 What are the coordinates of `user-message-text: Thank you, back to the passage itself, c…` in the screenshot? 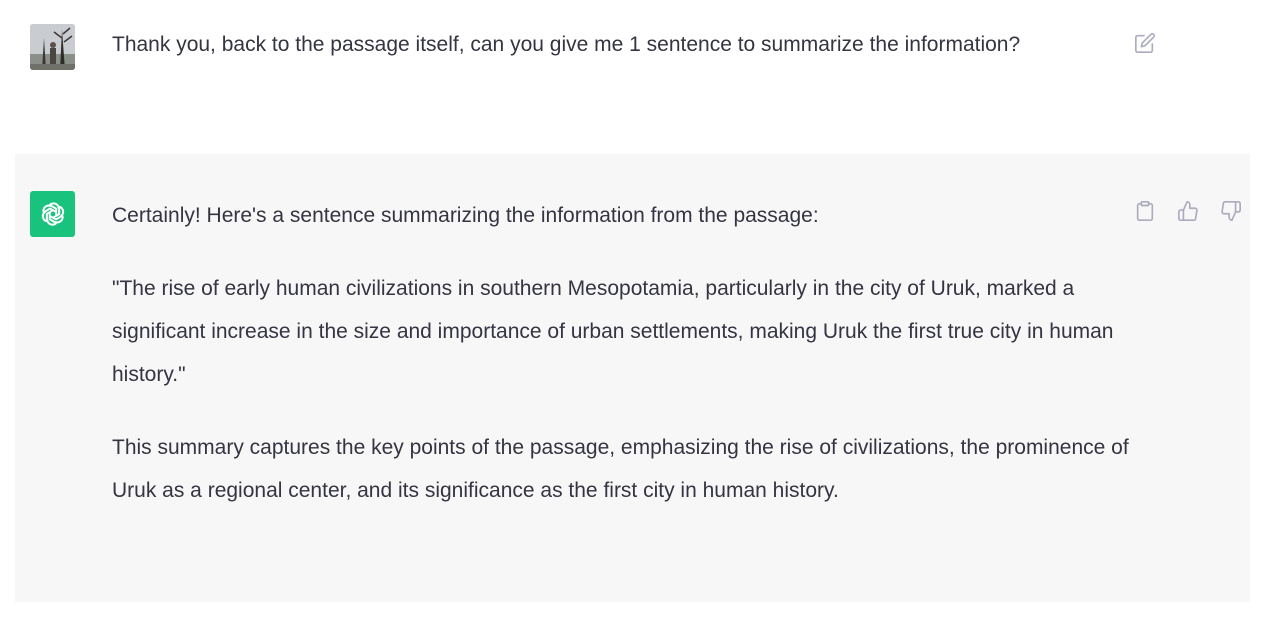 It's located at (566, 44).